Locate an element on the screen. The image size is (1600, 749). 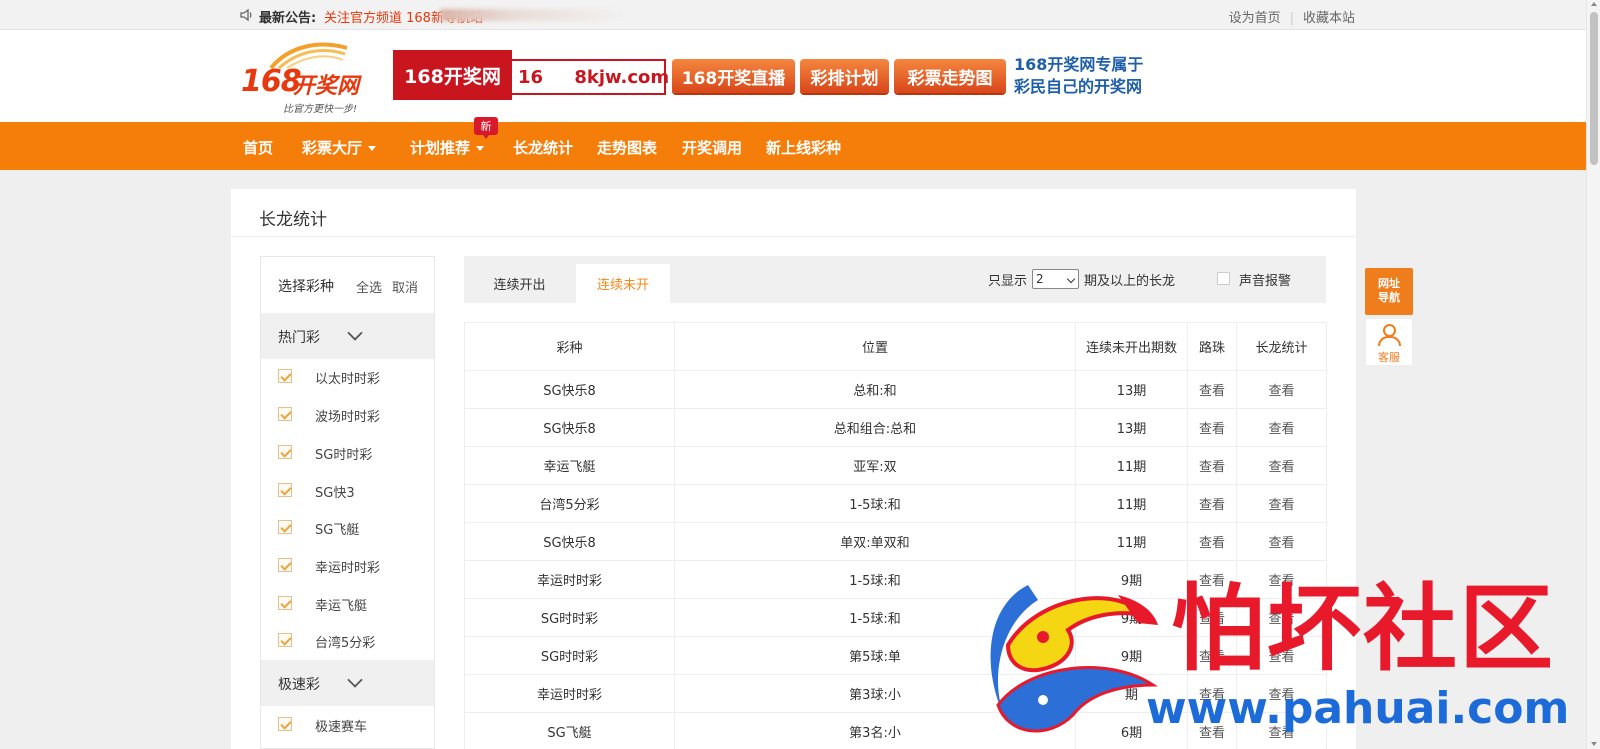
table-row: 幸运飞艇 亚军:双 11期 查看 查看 is located at coordinates (895, 465).